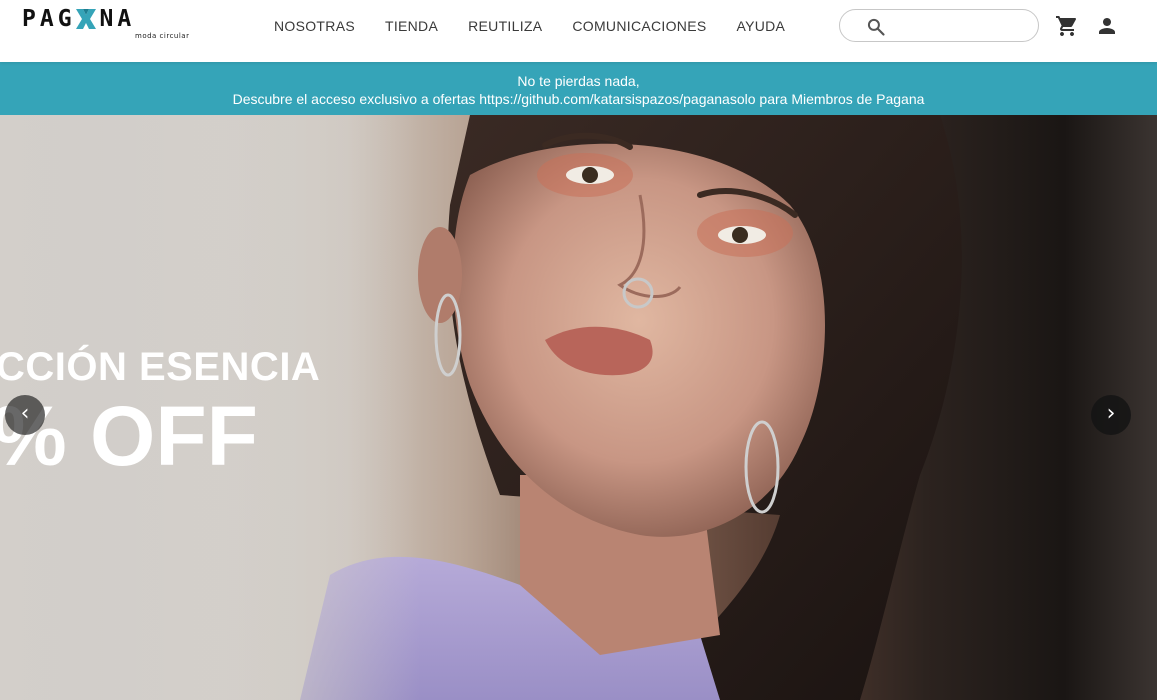 Image resolution: width=1157 pixels, height=700 pixels. What do you see at coordinates (85, 19) in the screenshot?
I see `logo-cross-icon` at bounding box center [85, 19].